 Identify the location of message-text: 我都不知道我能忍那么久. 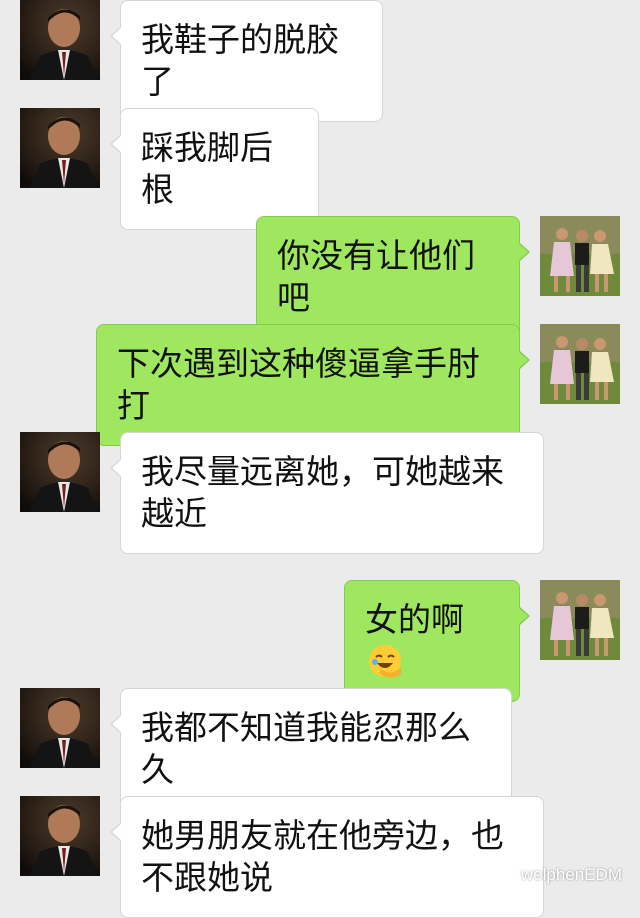
(306, 748).